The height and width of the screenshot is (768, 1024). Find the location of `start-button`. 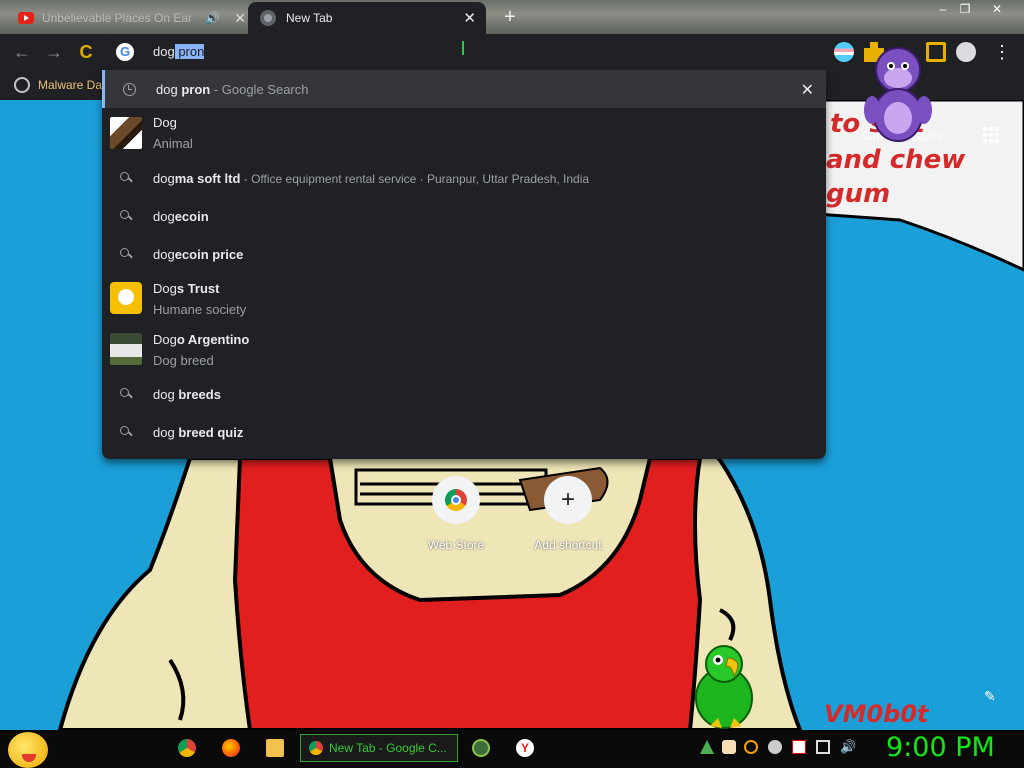

start-button is located at coordinates (28, 750).